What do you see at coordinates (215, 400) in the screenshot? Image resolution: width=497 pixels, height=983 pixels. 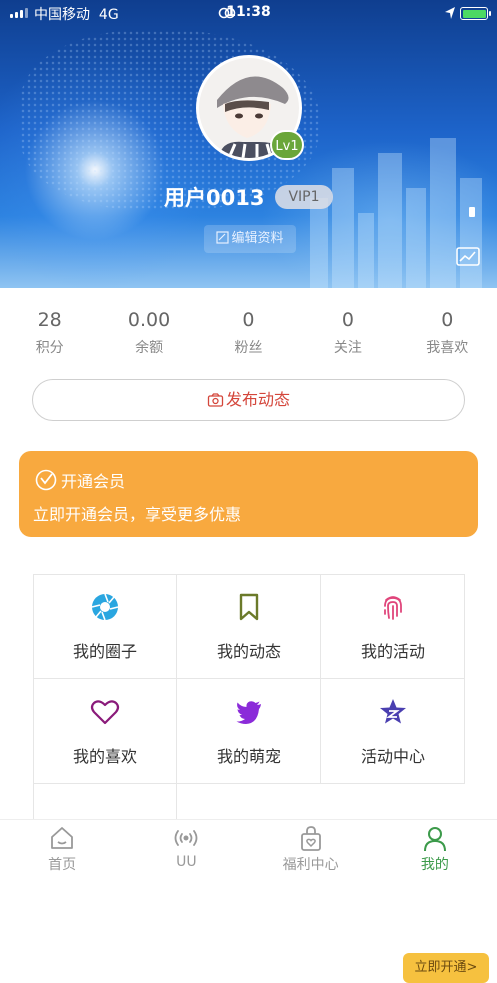 I see `camera-icon` at bounding box center [215, 400].